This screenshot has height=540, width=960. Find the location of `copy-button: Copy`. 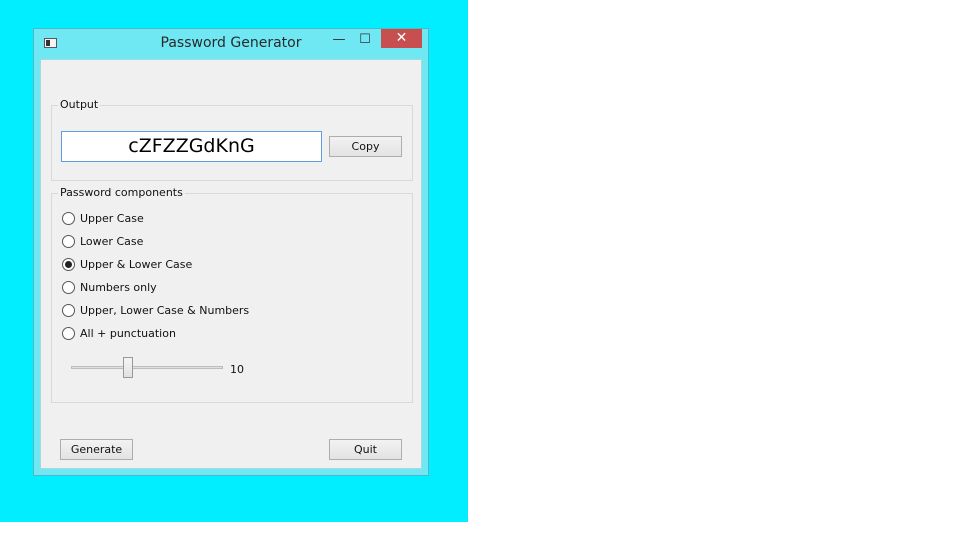

copy-button: Copy is located at coordinates (365, 146).